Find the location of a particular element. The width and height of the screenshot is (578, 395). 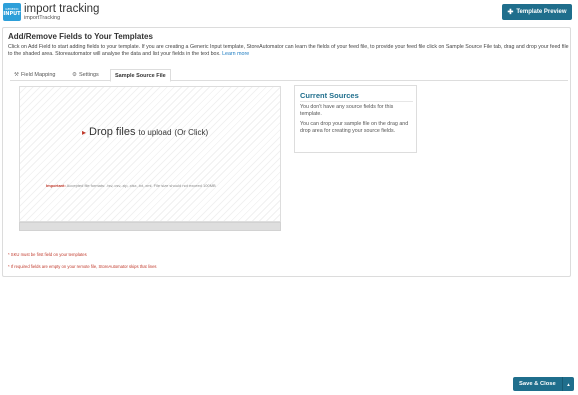

tab-sample-source-file: Sample Source File is located at coordinates (140, 75).